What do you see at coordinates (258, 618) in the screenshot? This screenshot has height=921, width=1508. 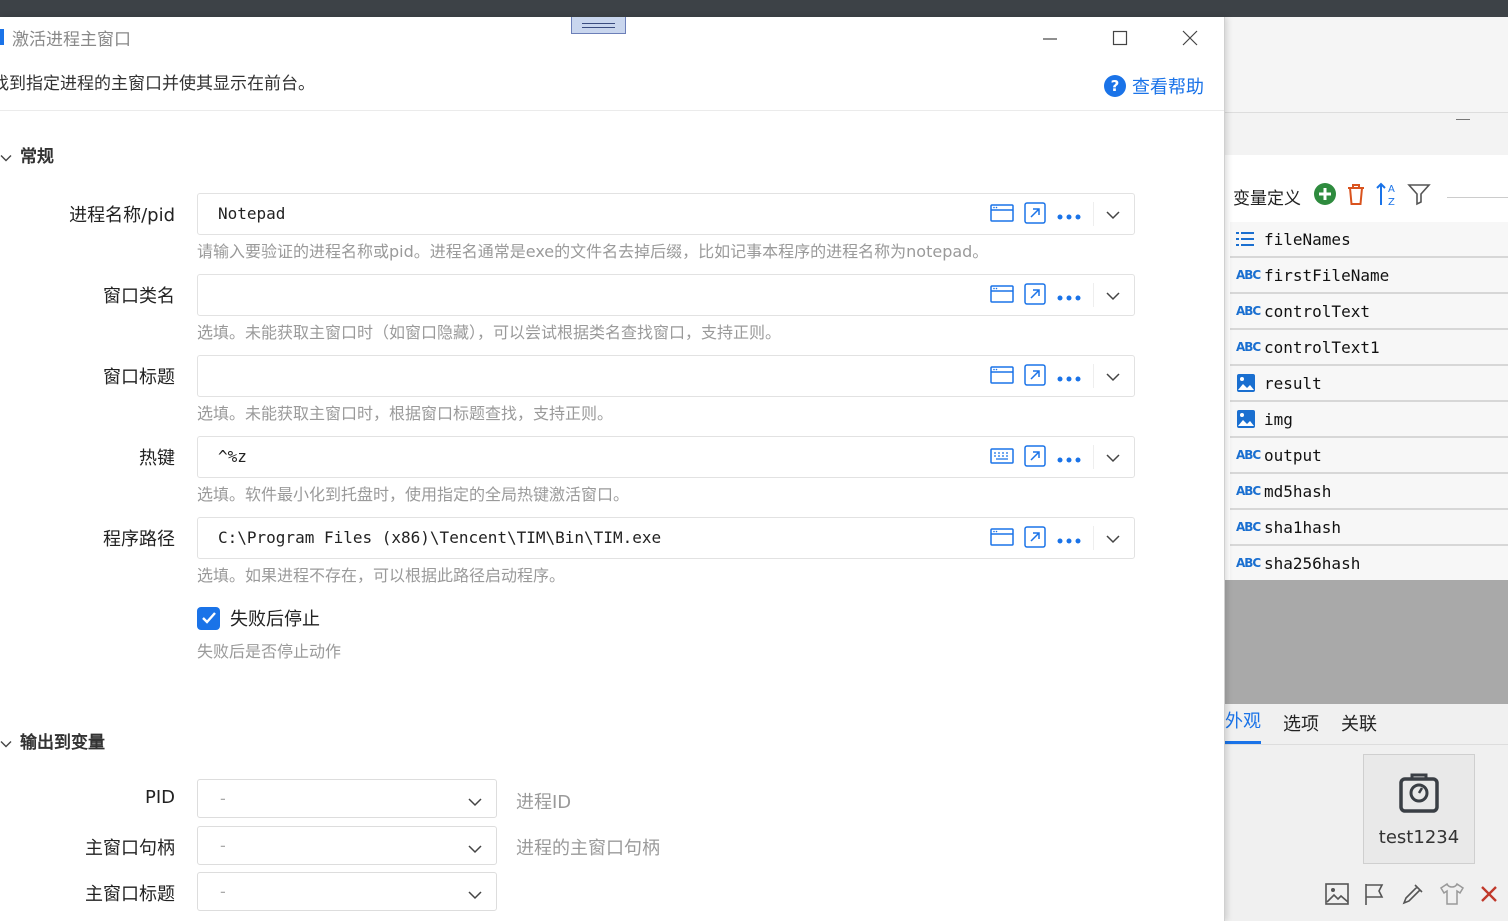 I see `stop-on-fail-checkbox: 失败后停止` at bounding box center [258, 618].